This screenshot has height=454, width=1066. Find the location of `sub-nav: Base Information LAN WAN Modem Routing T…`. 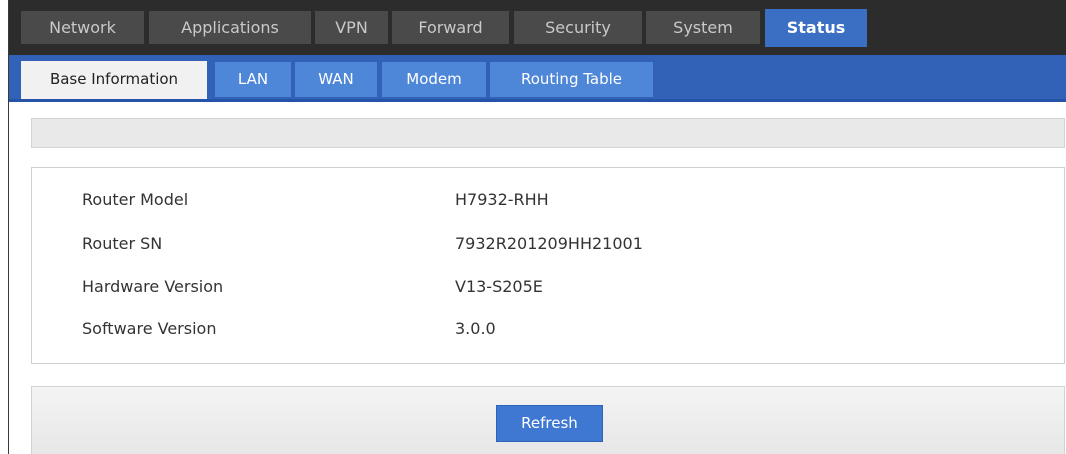

sub-nav: Base Information LAN WAN Modem Routing T… is located at coordinates (537, 78).